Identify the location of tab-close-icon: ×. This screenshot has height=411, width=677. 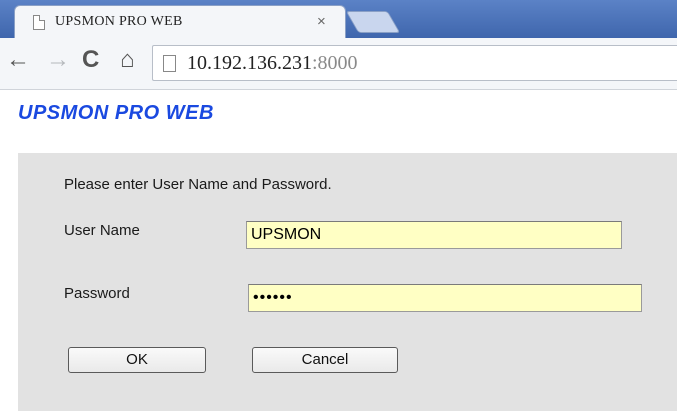
(321, 21).